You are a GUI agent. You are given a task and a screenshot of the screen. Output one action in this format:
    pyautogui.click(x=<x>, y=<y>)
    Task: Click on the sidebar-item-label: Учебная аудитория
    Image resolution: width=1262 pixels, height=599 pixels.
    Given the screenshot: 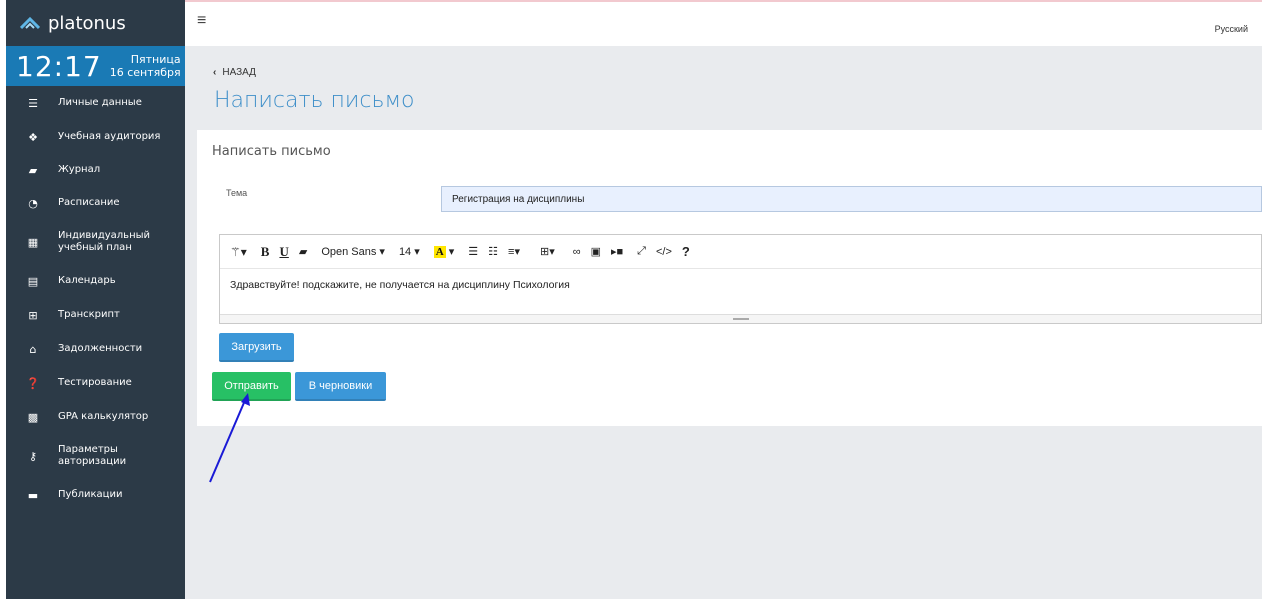 What is the action you would take?
    pyautogui.click(x=109, y=136)
    